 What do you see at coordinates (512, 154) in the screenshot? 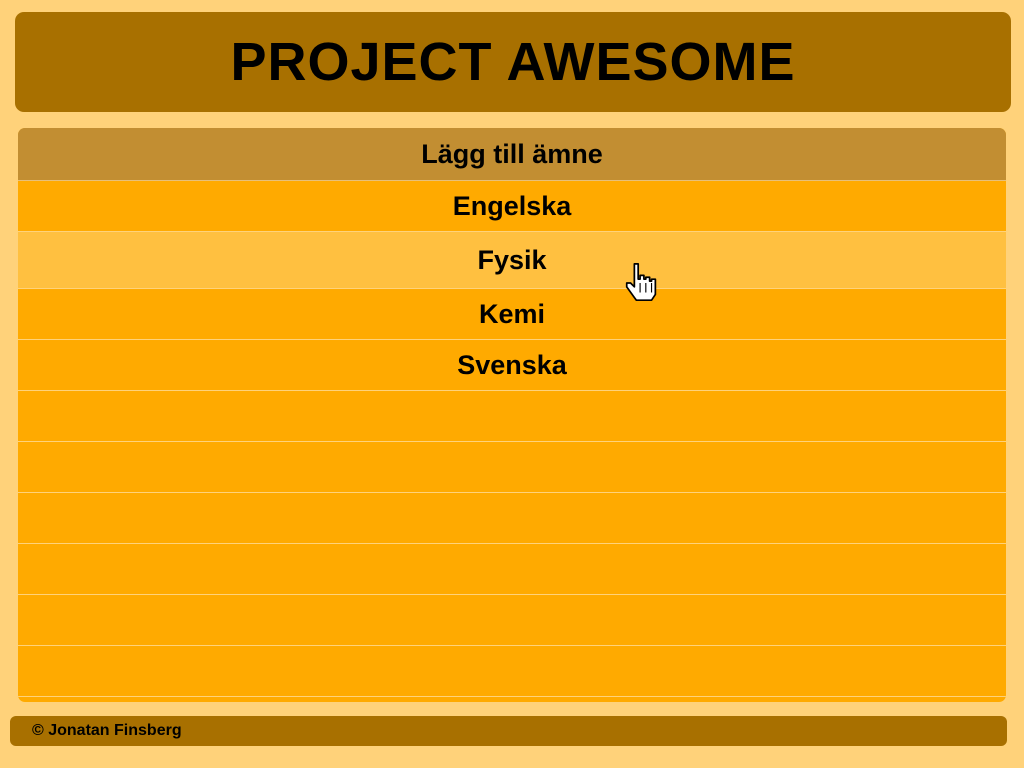
I see `add-subject-button: Lägg till ämne` at bounding box center [512, 154].